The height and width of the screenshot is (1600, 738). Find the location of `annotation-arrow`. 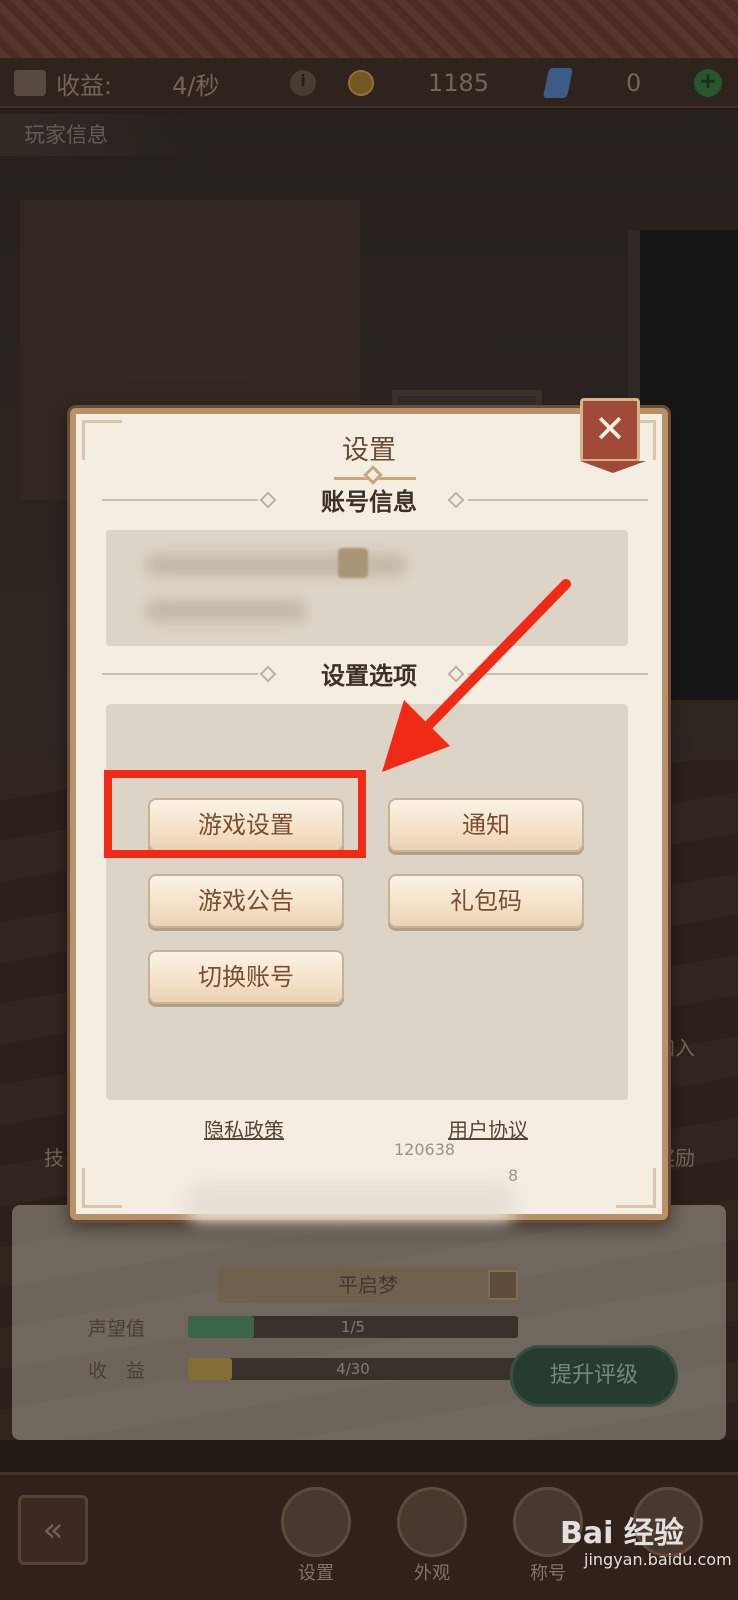

annotation-arrow is located at coordinates (476, 675).